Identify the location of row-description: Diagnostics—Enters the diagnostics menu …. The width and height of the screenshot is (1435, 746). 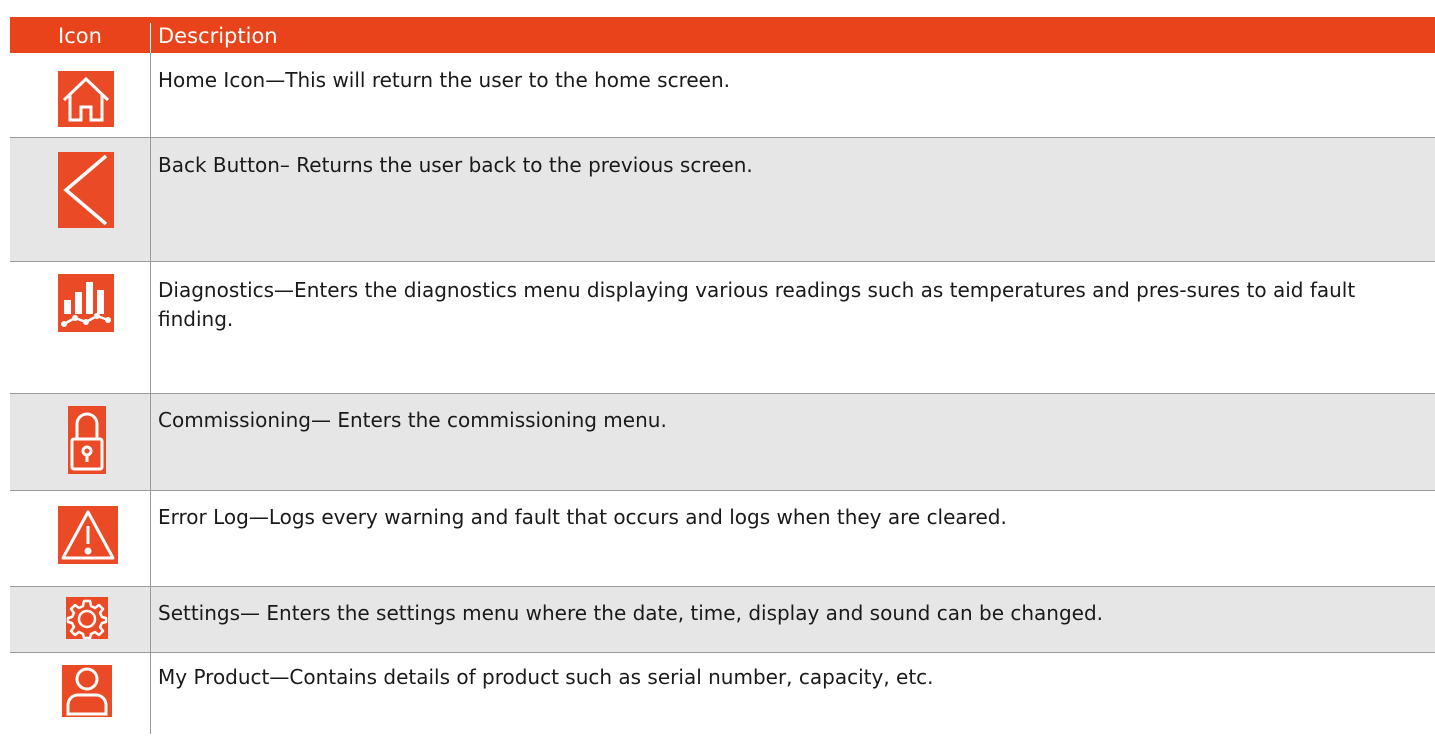
(757, 304).